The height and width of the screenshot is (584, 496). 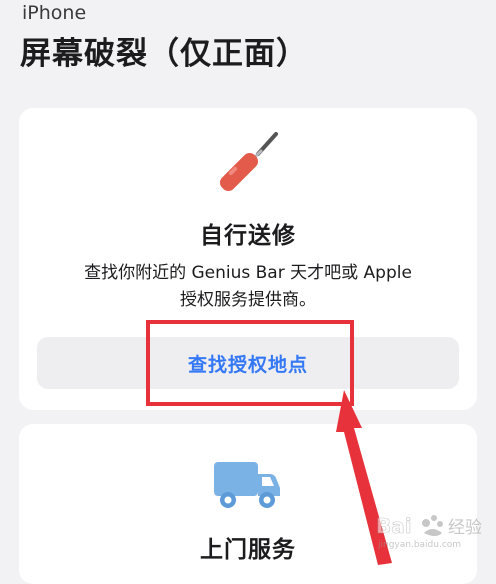 What do you see at coordinates (54, 13) in the screenshot?
I see `eyebrow-label: iPhone` at bounding box center [54, 13].